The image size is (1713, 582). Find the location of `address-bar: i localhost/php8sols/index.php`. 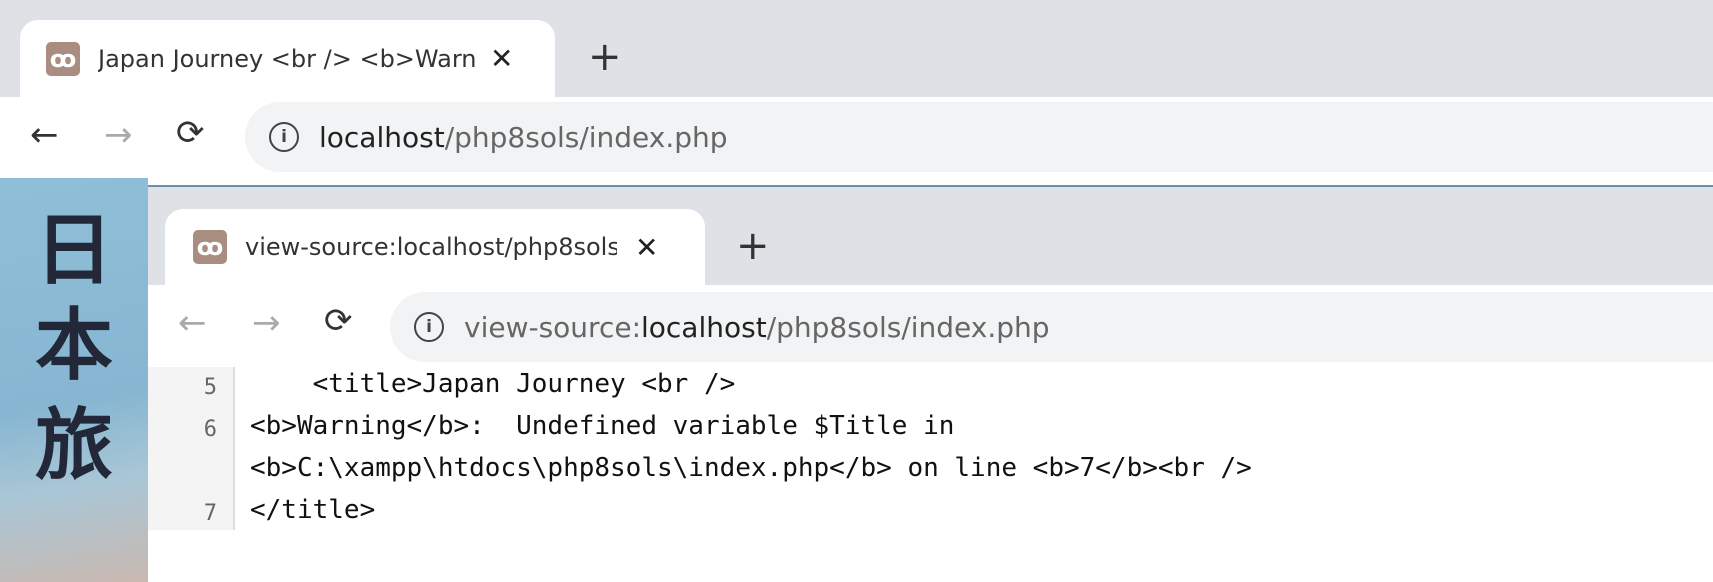

address-bar: i localhost/php8sols/index.php is located at coordinates (979, 137).